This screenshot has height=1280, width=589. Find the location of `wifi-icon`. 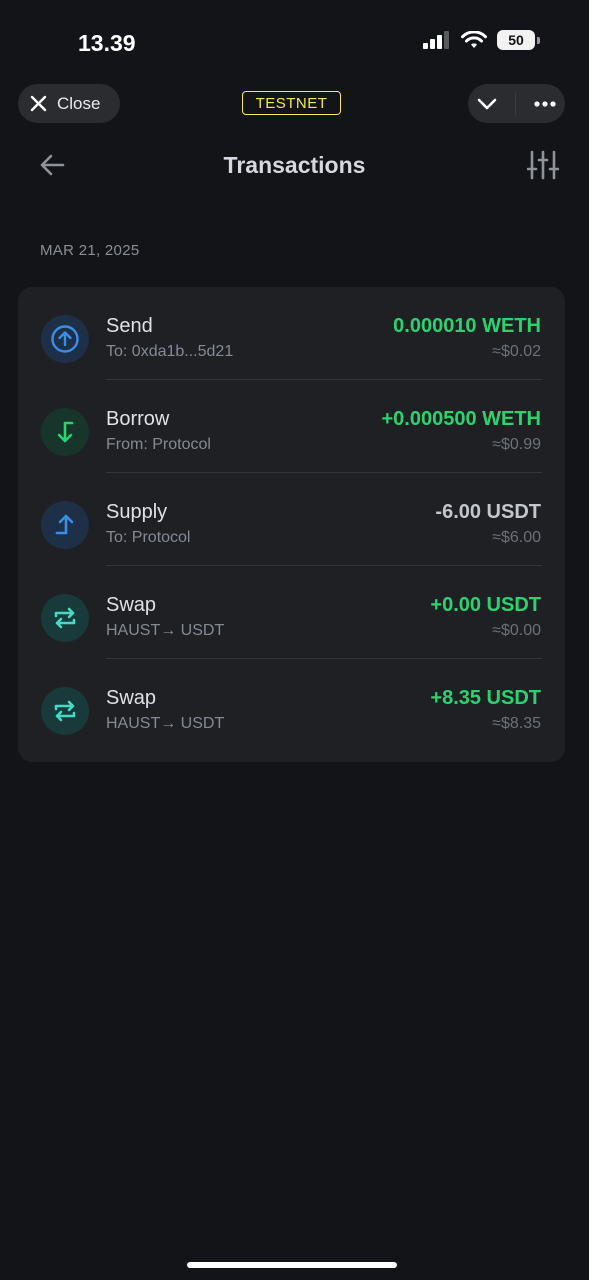

wifi-icon is located at coordinates (474, 39).